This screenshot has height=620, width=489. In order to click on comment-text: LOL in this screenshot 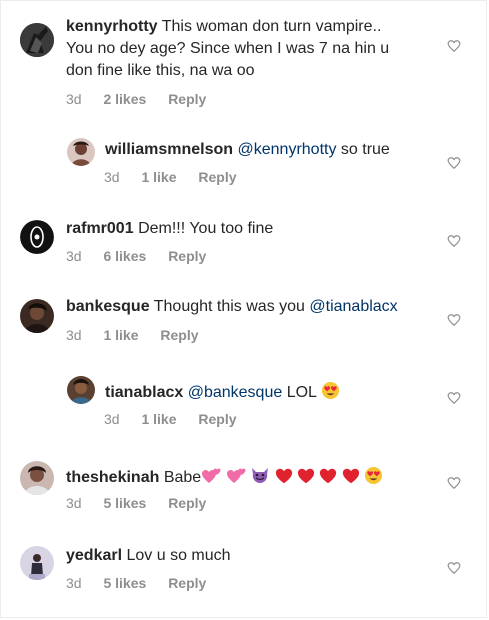, I will do `click(299, 392)`.